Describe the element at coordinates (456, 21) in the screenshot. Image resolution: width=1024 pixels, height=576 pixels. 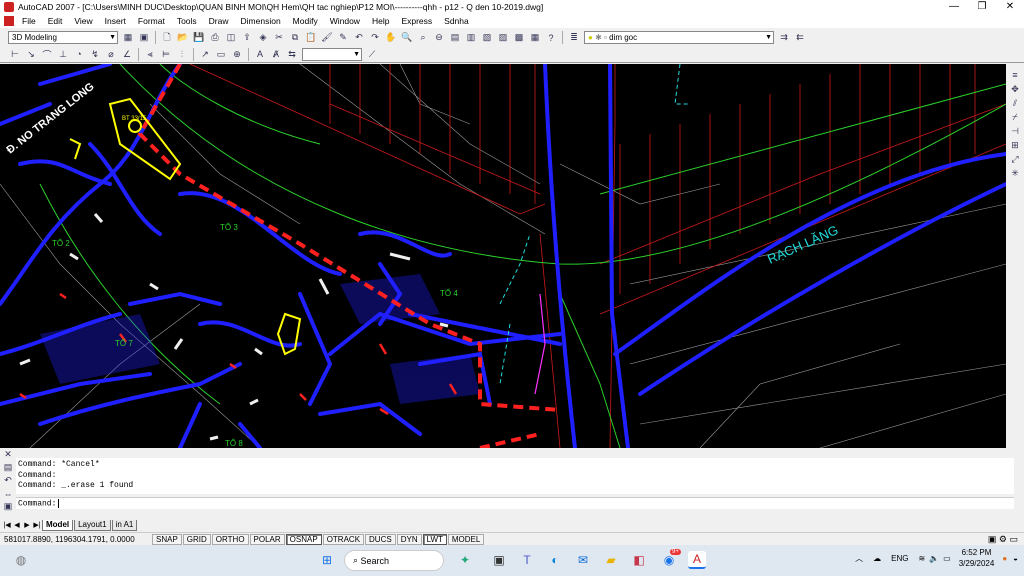
I see `menu-sdnha: Sdnha` at that location.